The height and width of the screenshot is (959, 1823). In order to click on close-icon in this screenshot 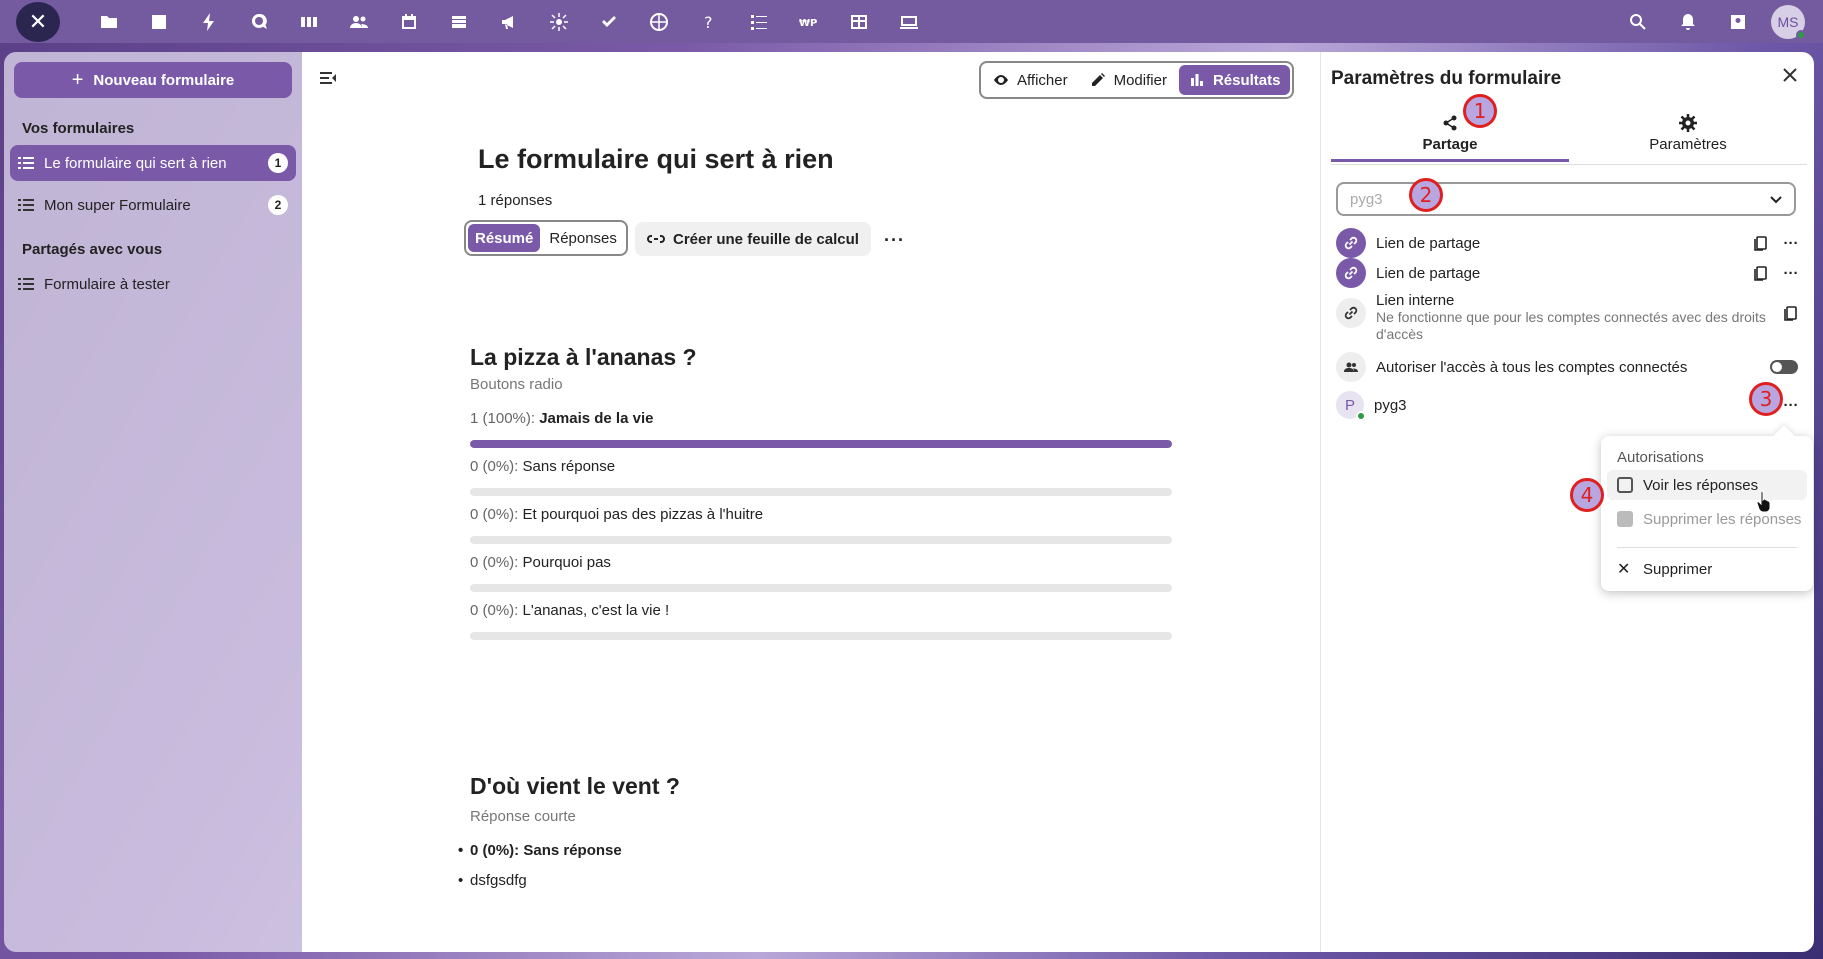, I will do `click(1790, 75)`.